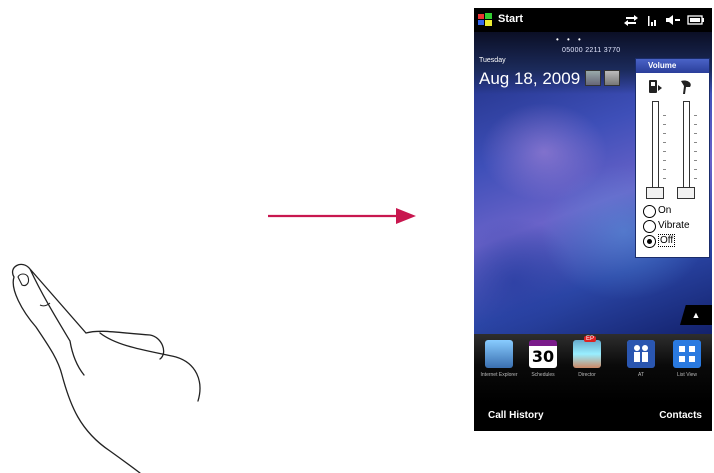 The height and width of the screenshot is (473, 714). I want to click on page-indicator: • • •, so click(570, 39).